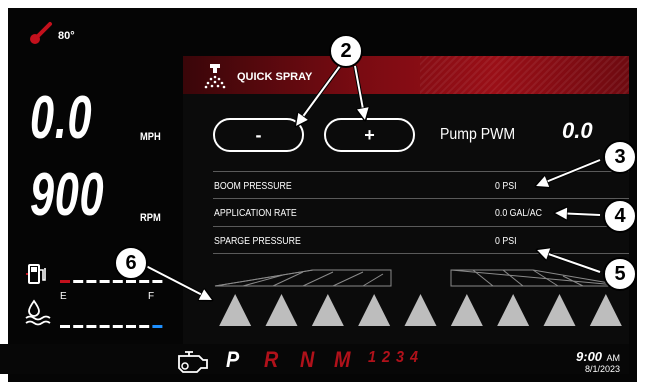 The image size is (645, 390). I want to click on application-rate-label: APPLICATION RATE, so click(255, 213).